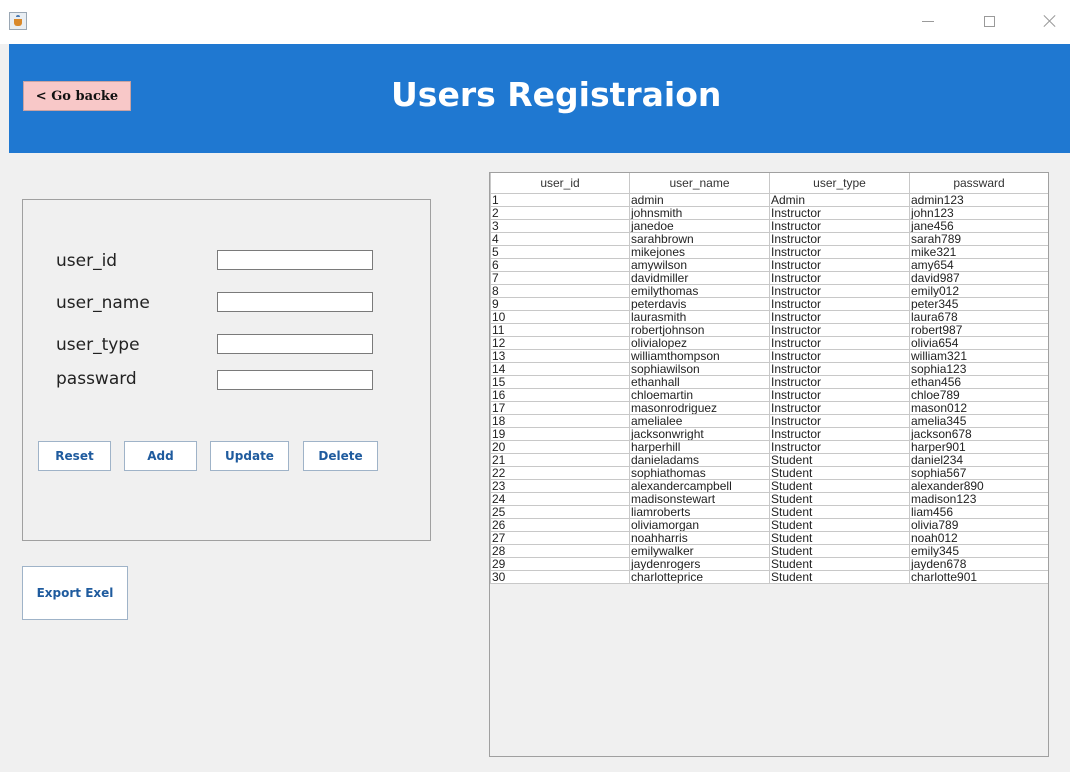 The height and width of the screenshot is (772, 1070). What do you see at coordinates (699, 472) in the screenshot?
I see `cell-user-name: sophiathomas` at bounding box center [699, 472].